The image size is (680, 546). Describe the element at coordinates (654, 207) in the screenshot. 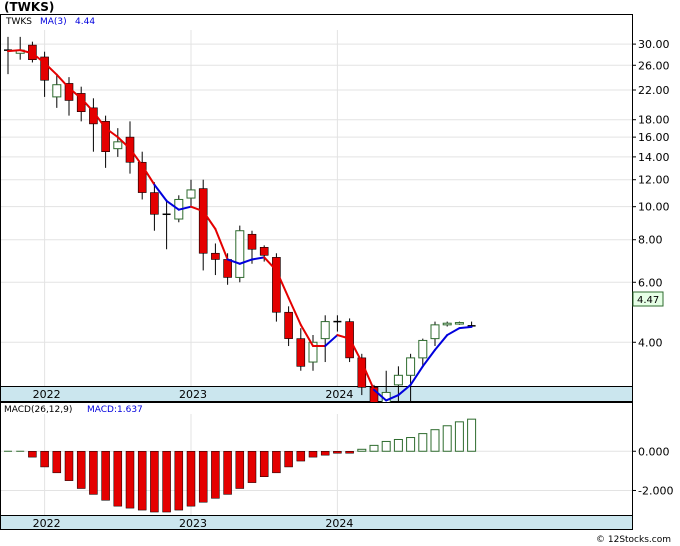

I see `price-tick-label: 10.00` at that location.